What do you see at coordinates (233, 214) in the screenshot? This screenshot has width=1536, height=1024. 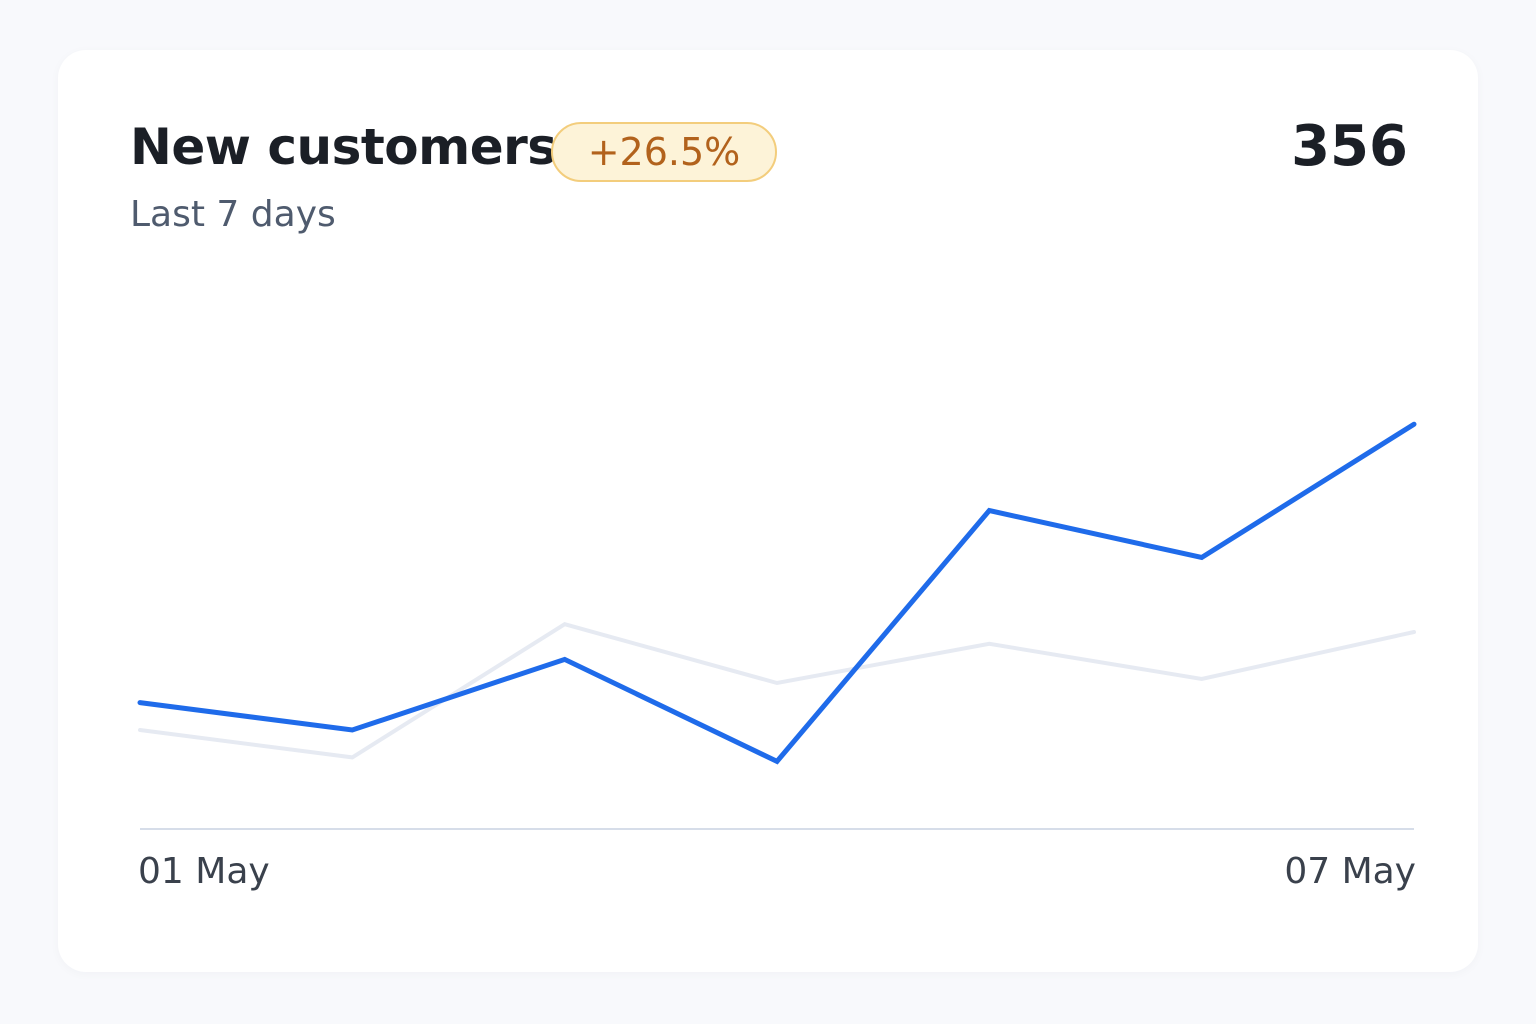 I see `period-subtitle: Last 7 days` at bounding box center [233, 214].